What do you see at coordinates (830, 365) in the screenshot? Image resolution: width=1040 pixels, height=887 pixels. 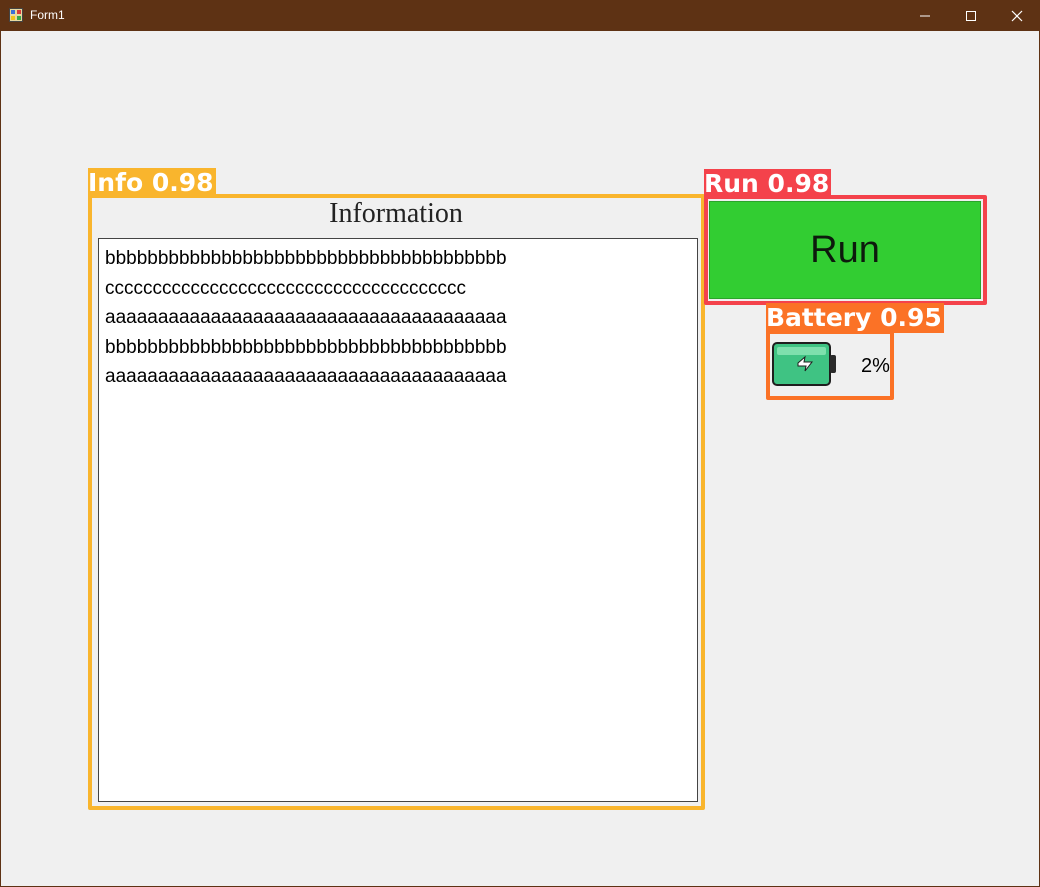 I see `battery-detection-box` at bounding box center [830, 365].